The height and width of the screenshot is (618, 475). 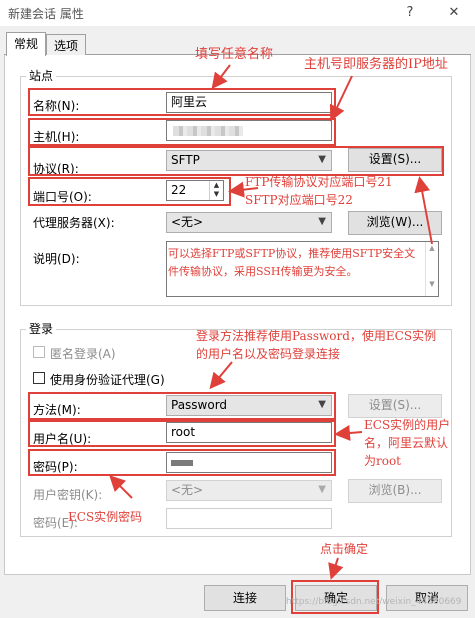 What do you see at coordinates (234, 54) in the screenshot?
I see `annotation-name: 填写任意名称` at bounding box center [234, 54].